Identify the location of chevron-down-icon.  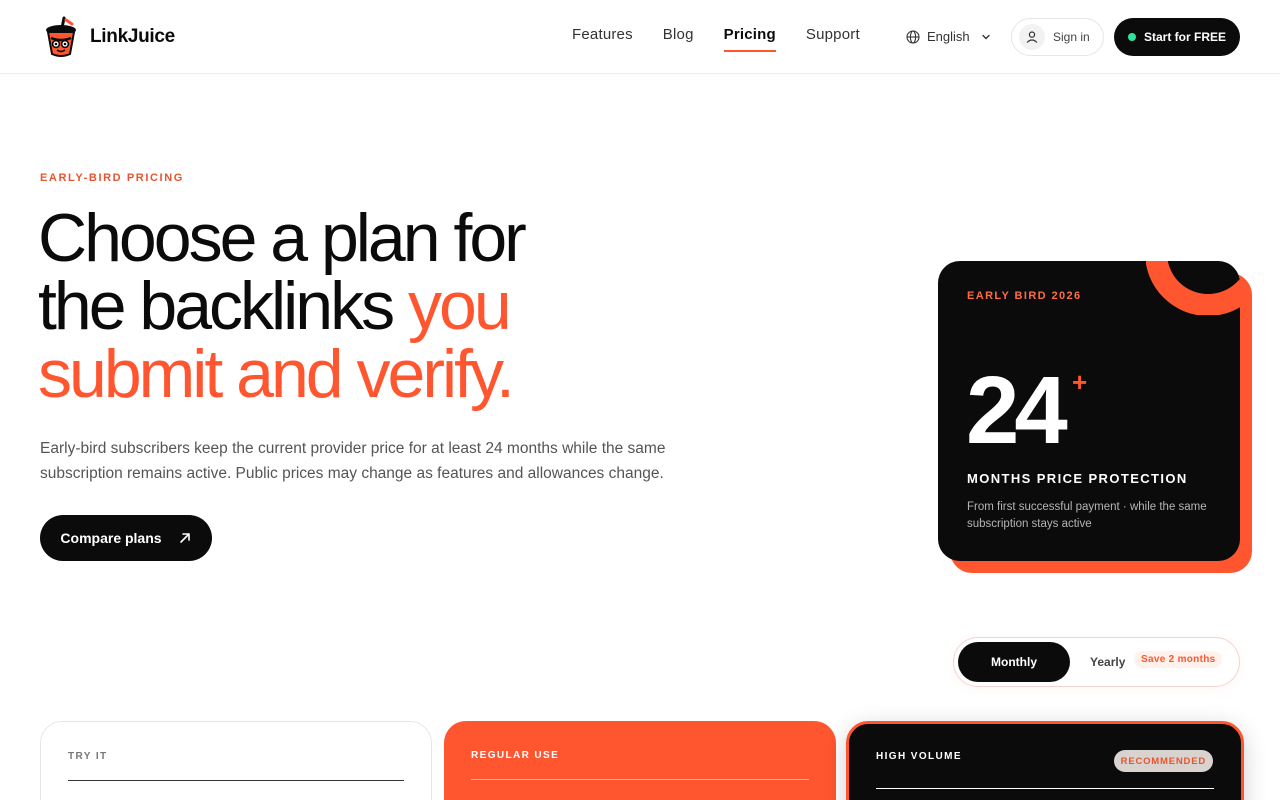
(985, 36).